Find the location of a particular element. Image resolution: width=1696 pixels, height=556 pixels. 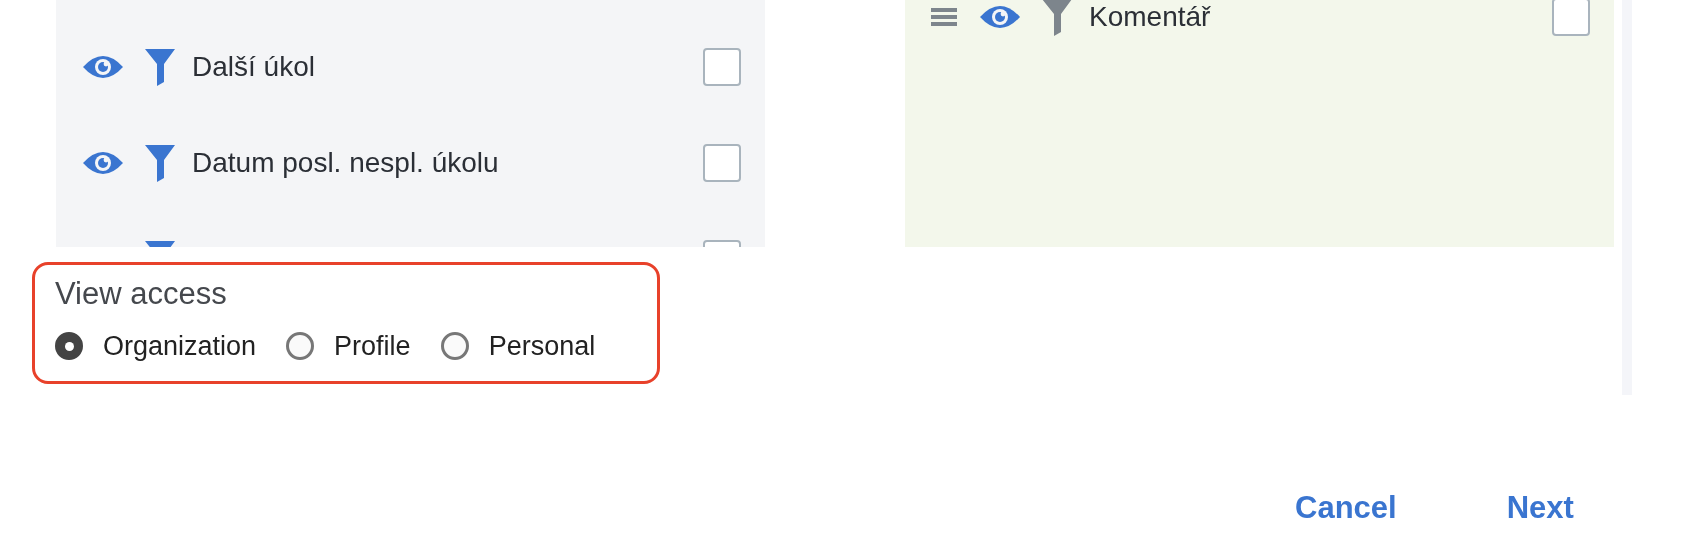

view-access-title: View access is located at coordinates (141, 294).